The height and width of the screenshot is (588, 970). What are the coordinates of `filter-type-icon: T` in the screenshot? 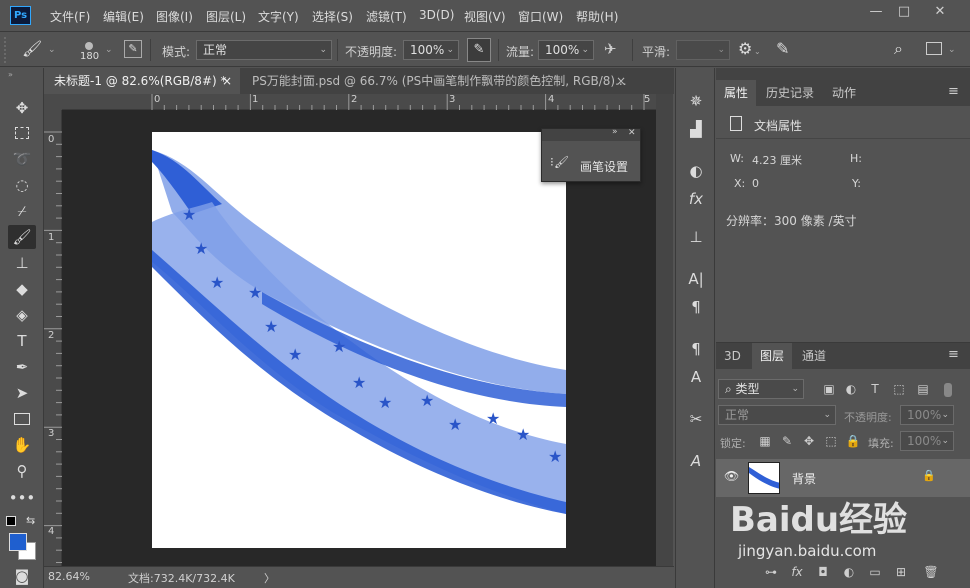 It's located at (875, 389).